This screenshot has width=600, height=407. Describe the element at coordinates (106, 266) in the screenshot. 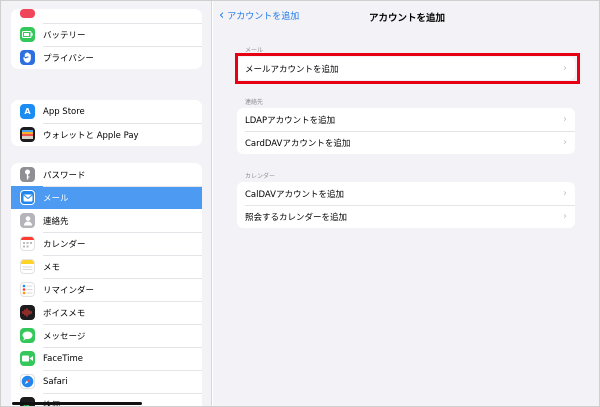

I see `sidebar-item-notes: メモ` at that location.